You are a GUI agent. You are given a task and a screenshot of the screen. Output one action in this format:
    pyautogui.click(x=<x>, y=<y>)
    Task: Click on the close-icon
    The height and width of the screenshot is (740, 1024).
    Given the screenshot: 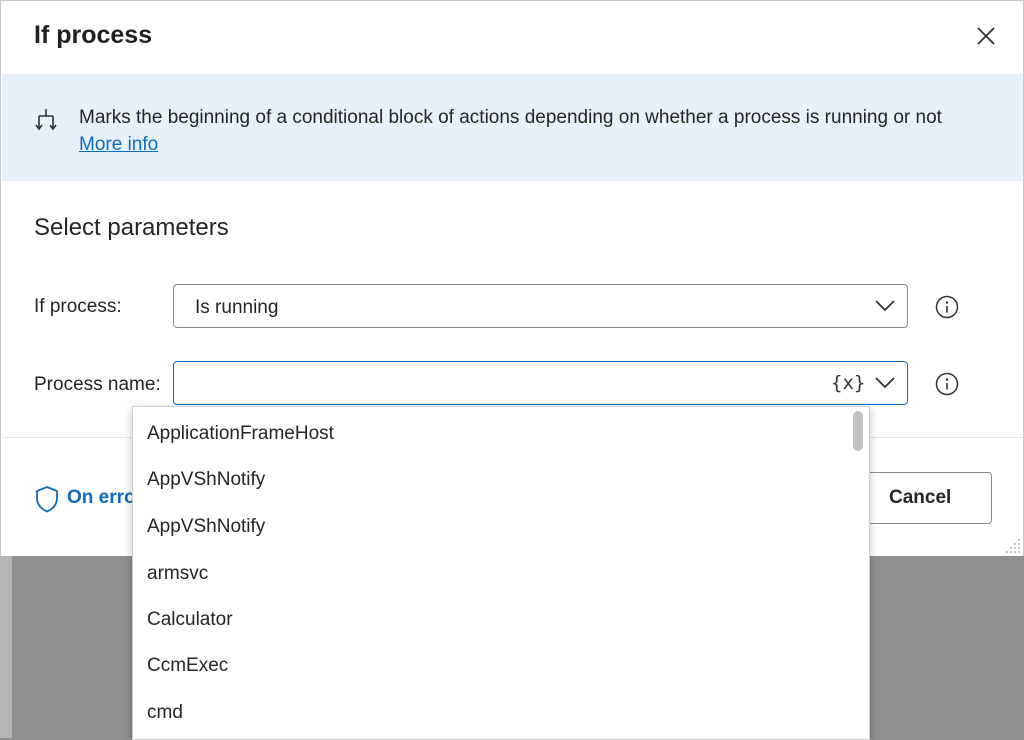 What is the action you would take?
    pyautogui.click(x=986, y=36)
    